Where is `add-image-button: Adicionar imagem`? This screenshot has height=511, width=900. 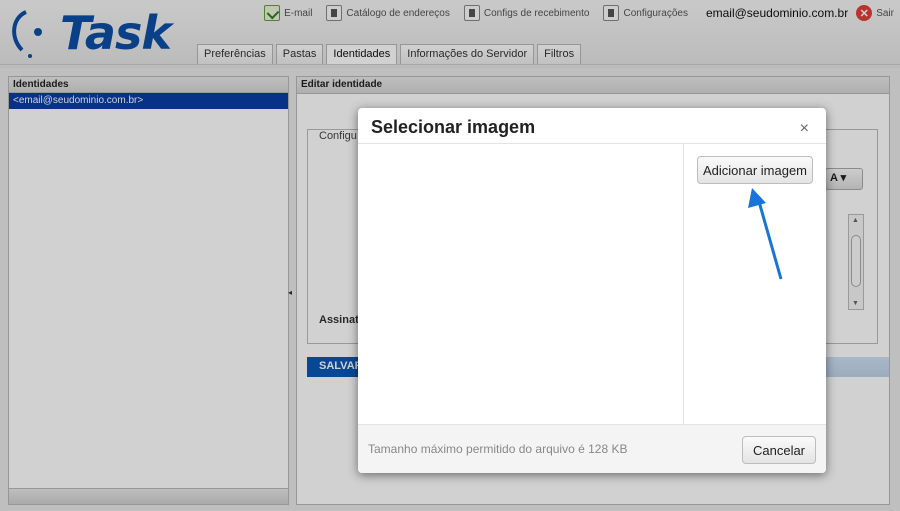
add-image-button: Adicionar imagem is located at coordinates (755, 170).